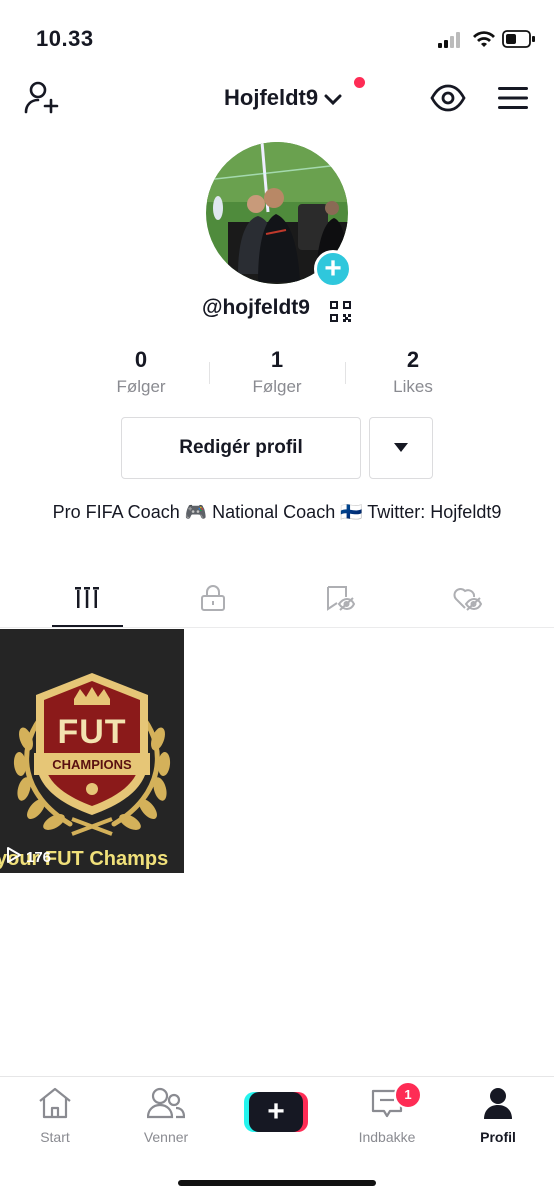  I want to click on caret-down-icon, so click(401, 448).